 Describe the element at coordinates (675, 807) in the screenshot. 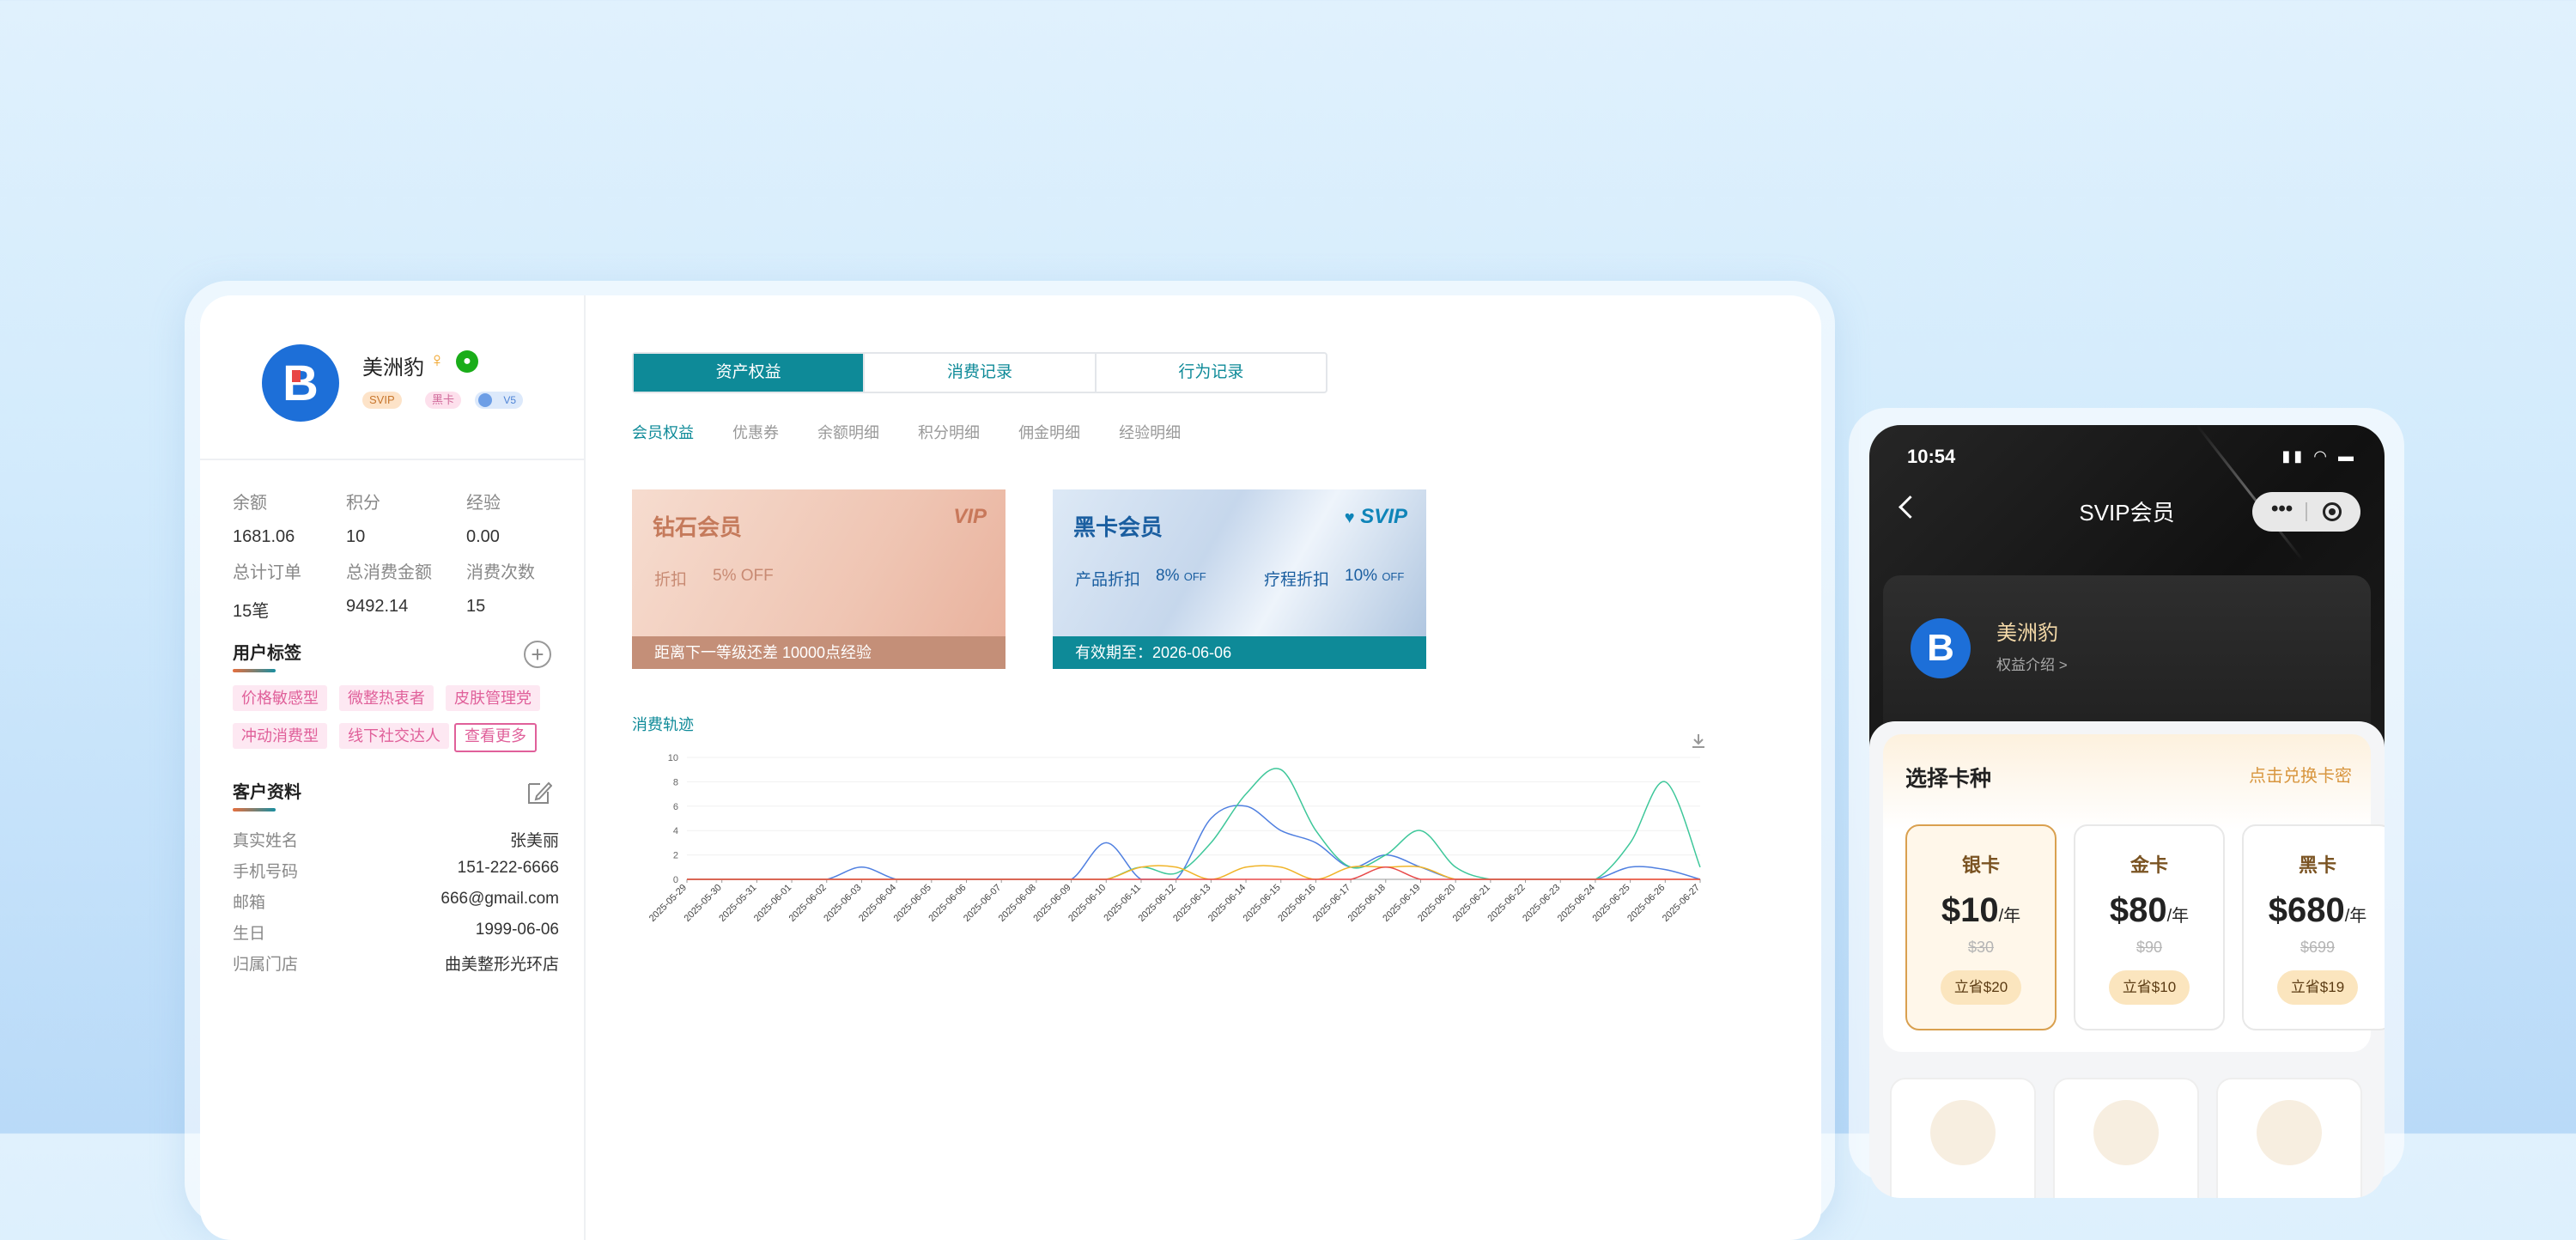

I see `y-tick-label: 6` at that location.